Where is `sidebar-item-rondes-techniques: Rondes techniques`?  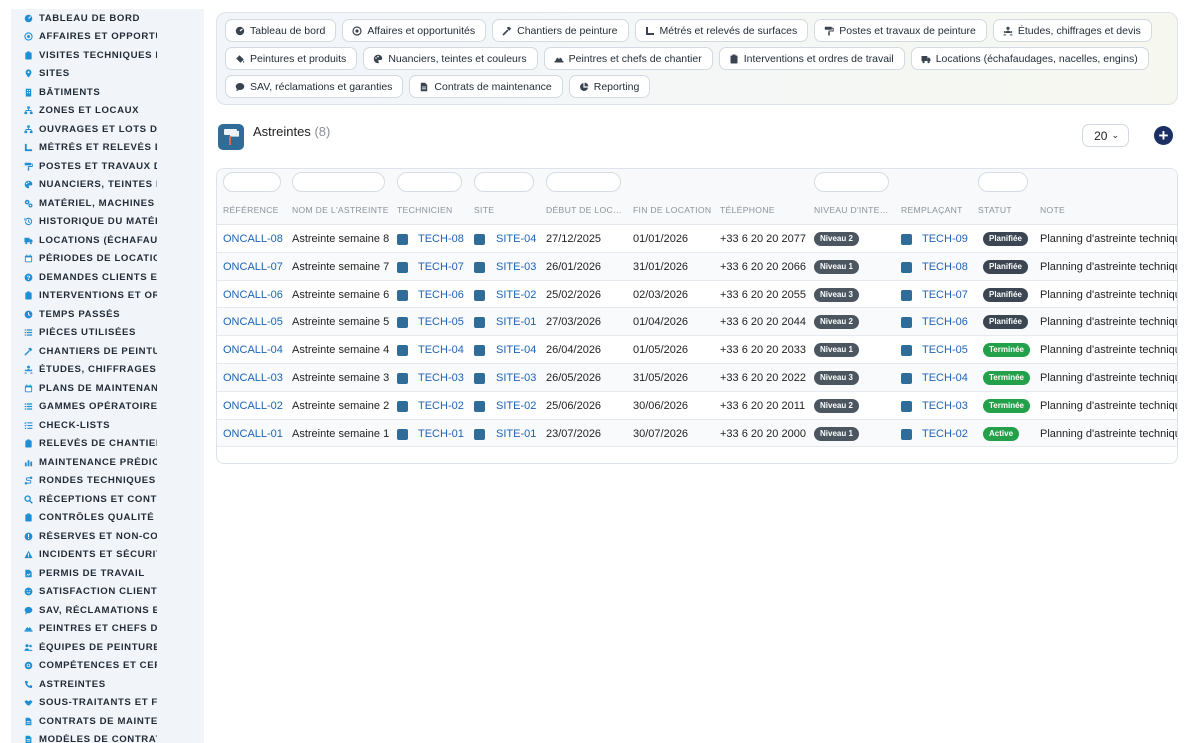
sidebar-item-rondes-techniques: Rondes techniques is located at coordinates (107, 481).